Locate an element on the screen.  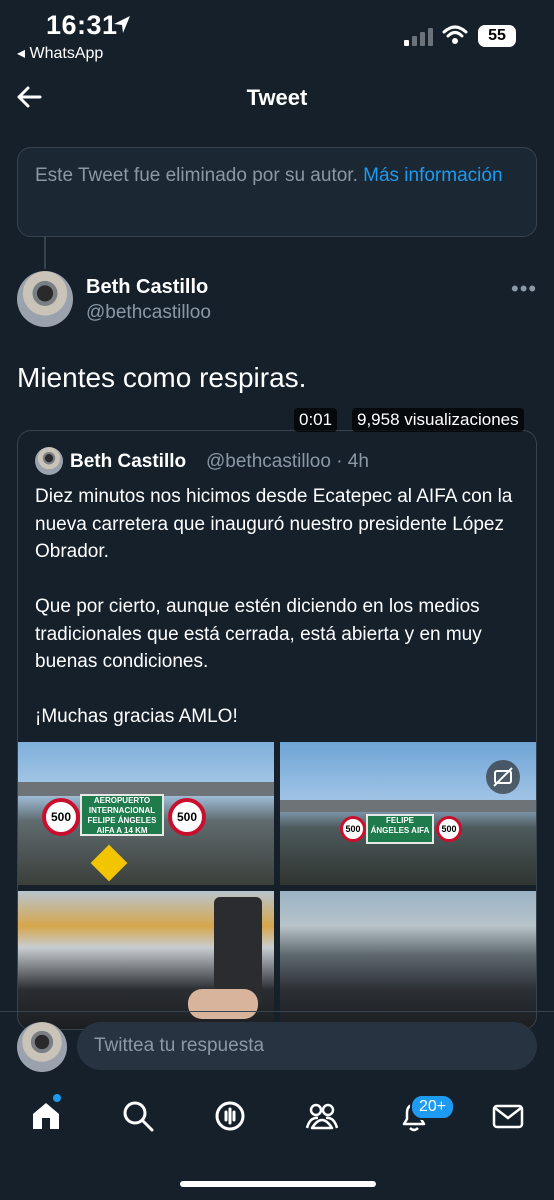
author-avatar is located at coordinates (45, 299).